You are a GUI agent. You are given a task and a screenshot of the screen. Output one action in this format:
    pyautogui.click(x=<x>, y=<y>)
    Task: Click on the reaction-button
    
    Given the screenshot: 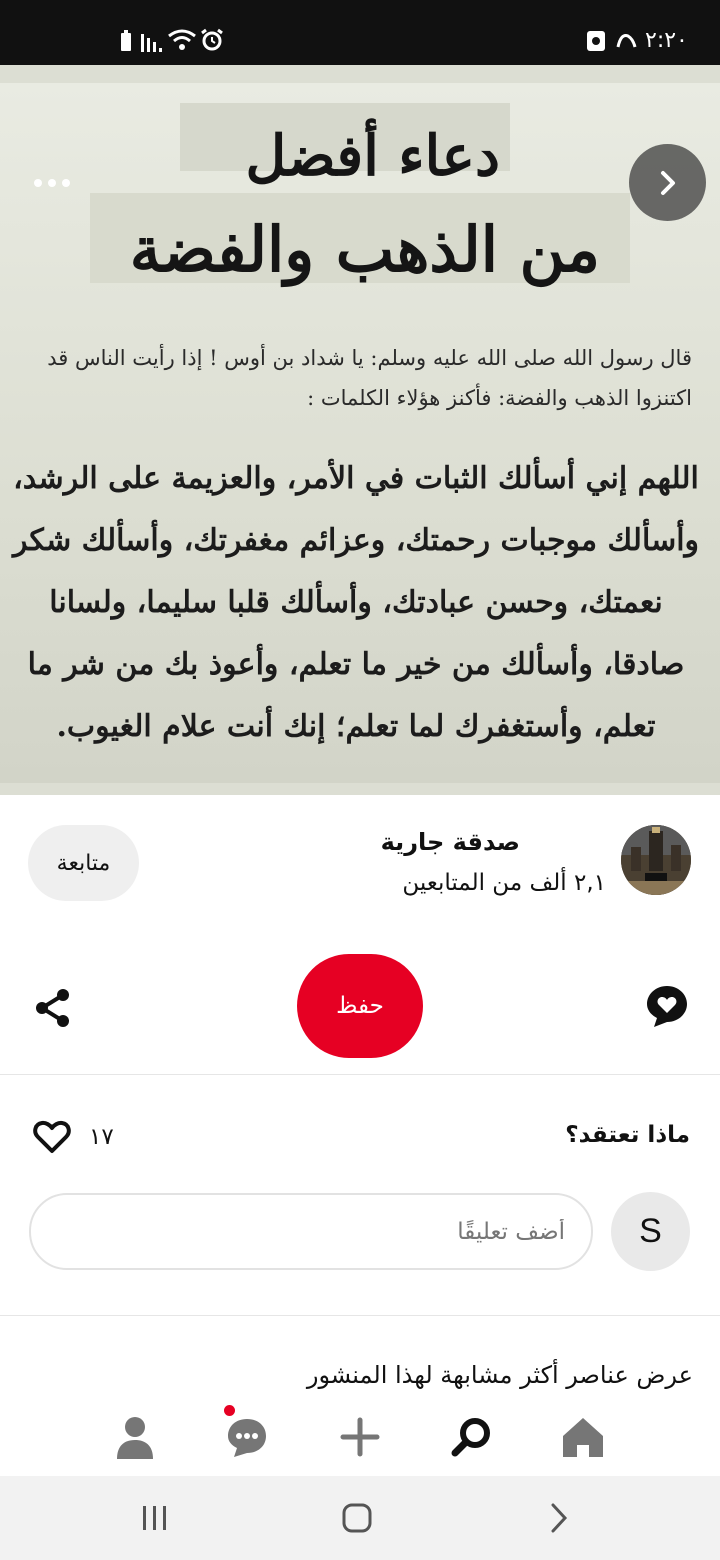 What is the action you would take?
    pyautogui.click(x=667, y=1006)
    